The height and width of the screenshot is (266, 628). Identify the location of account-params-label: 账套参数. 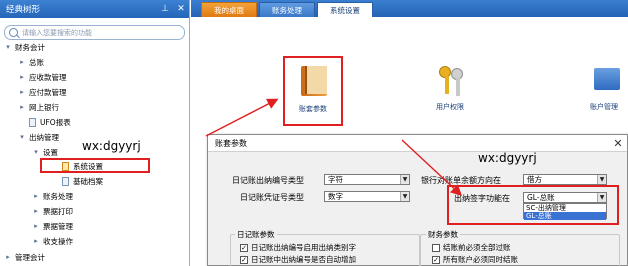
(313, 109).